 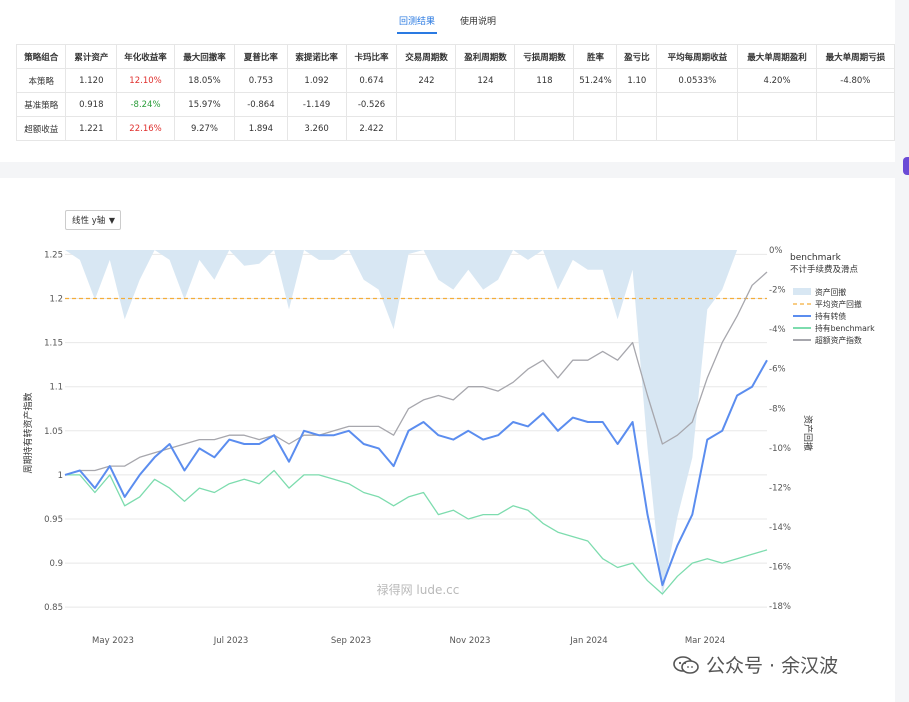 I want to click on wechat-icon, so click(x=686, y=664).